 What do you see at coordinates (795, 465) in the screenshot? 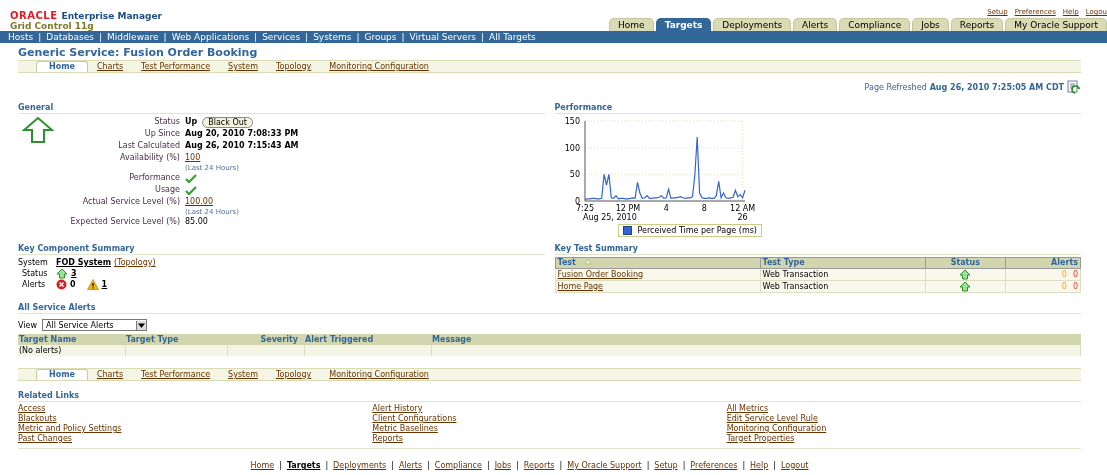
I see `footer-link: Logout` at bounding box center [795, 465].